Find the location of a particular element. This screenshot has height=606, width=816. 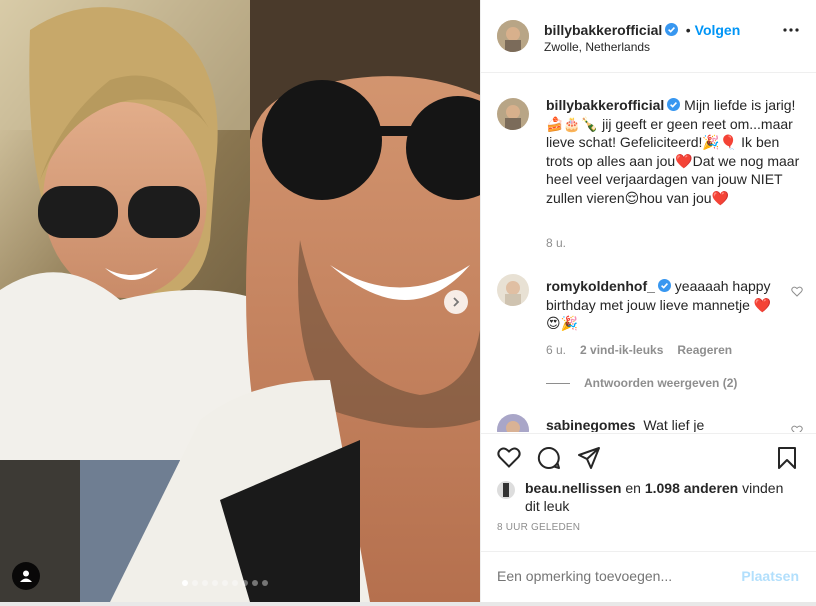

author-line: billybakkerofficial • Volgen is located at coordinates (642, 31).